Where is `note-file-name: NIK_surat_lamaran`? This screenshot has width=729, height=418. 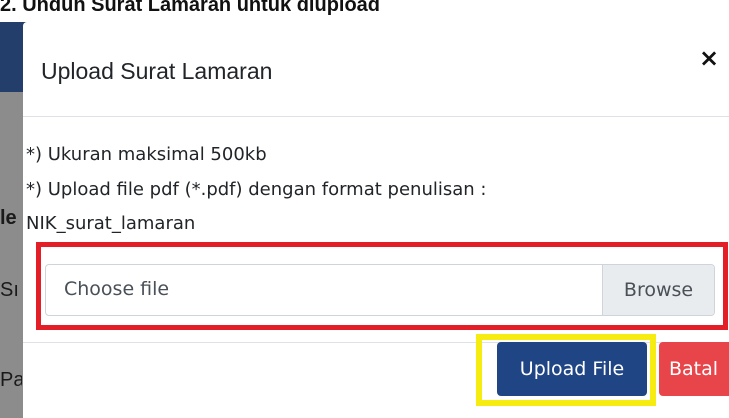 note-file-name: NIK_surat_lamaran is located at coordinates (111, 223).